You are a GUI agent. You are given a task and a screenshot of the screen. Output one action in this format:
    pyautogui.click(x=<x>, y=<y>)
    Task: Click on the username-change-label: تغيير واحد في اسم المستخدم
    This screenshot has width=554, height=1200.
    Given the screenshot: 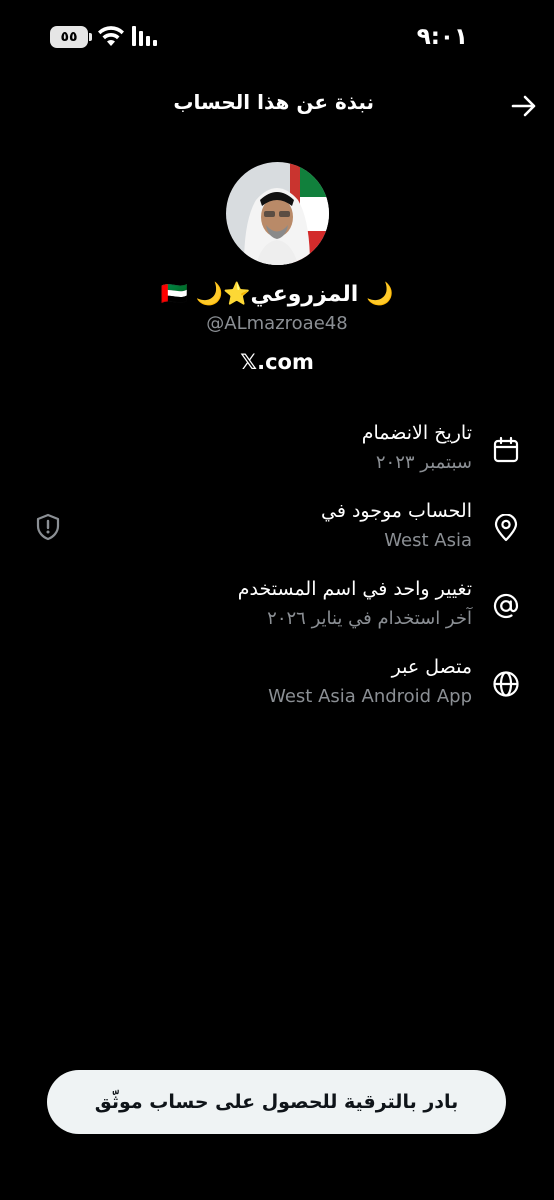 What is the action you would take?
    pyautogui.click(x=354, y=589)
    